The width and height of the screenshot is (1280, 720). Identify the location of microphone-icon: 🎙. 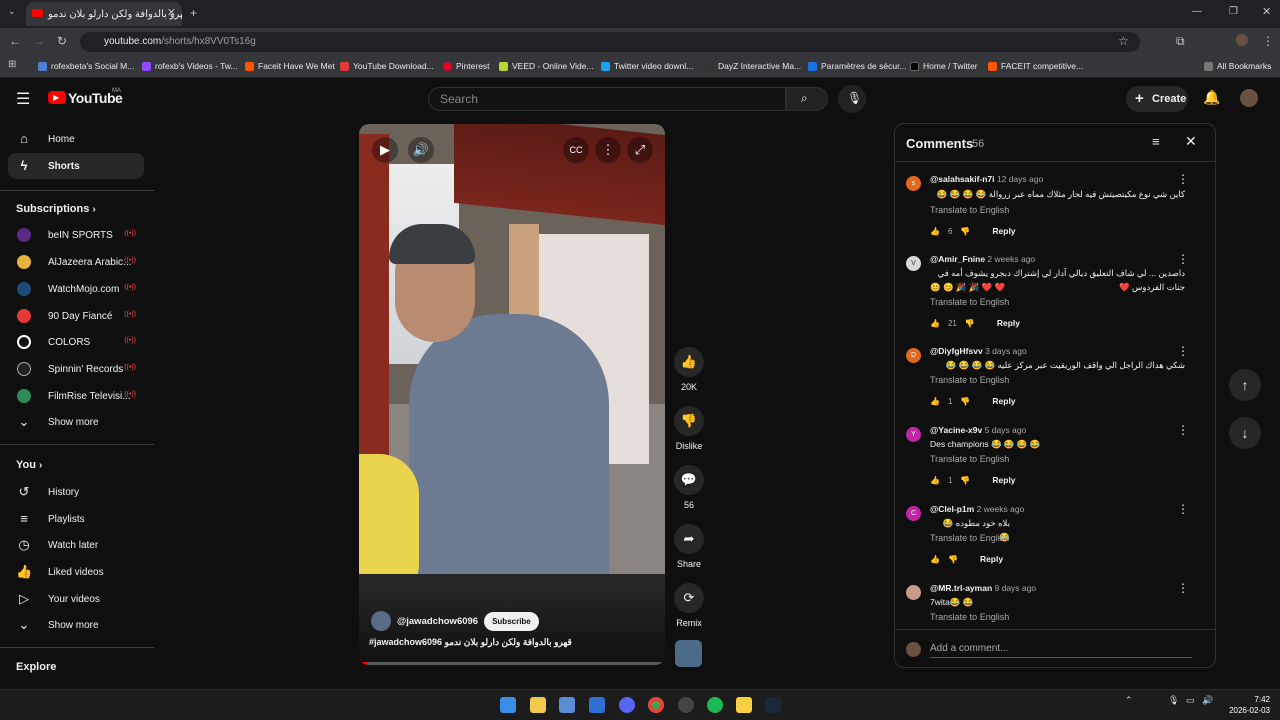
(1173, 700).